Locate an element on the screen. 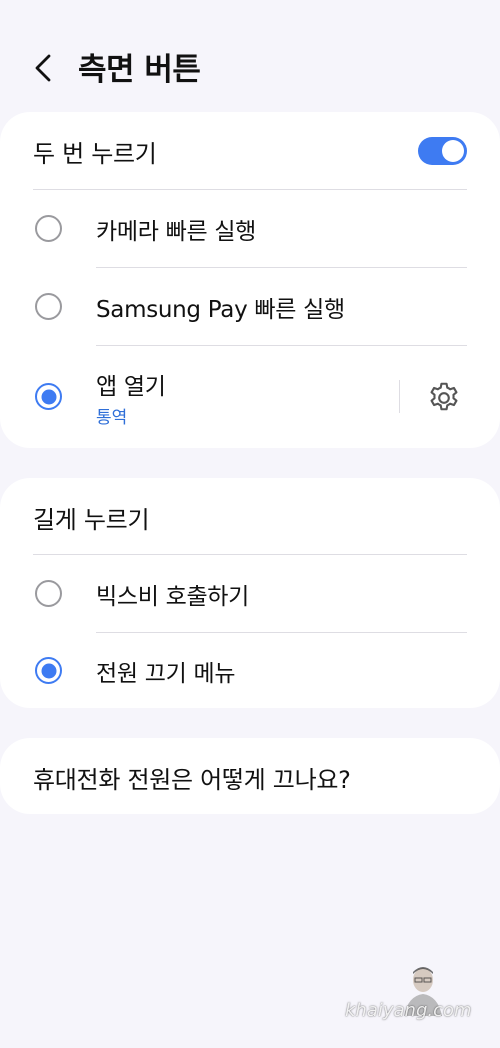  option-label-power-off-menu: 전원 끄기 메뉴 is located at coordinates (165, 671).